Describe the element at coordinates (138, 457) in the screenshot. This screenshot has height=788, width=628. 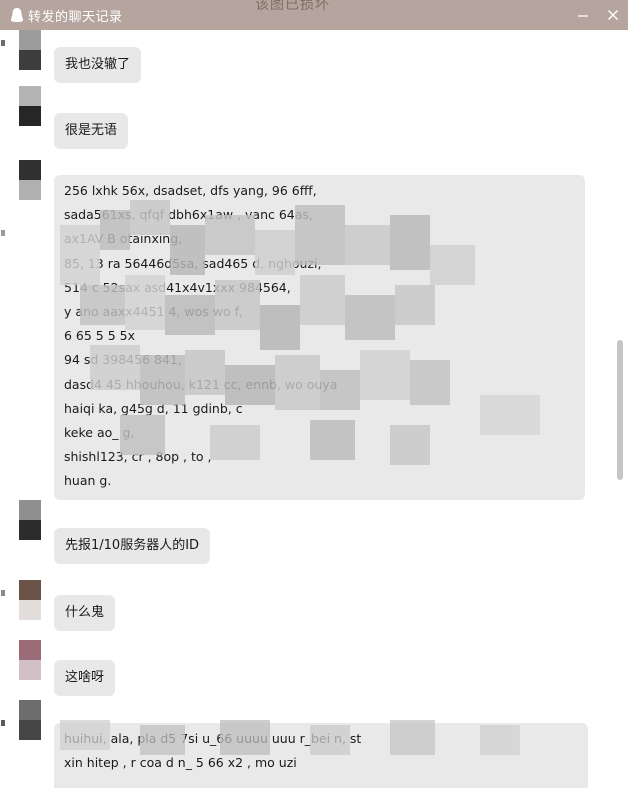
I see `id-list-line: shishl123, cr , 8op , to ,` at that location.